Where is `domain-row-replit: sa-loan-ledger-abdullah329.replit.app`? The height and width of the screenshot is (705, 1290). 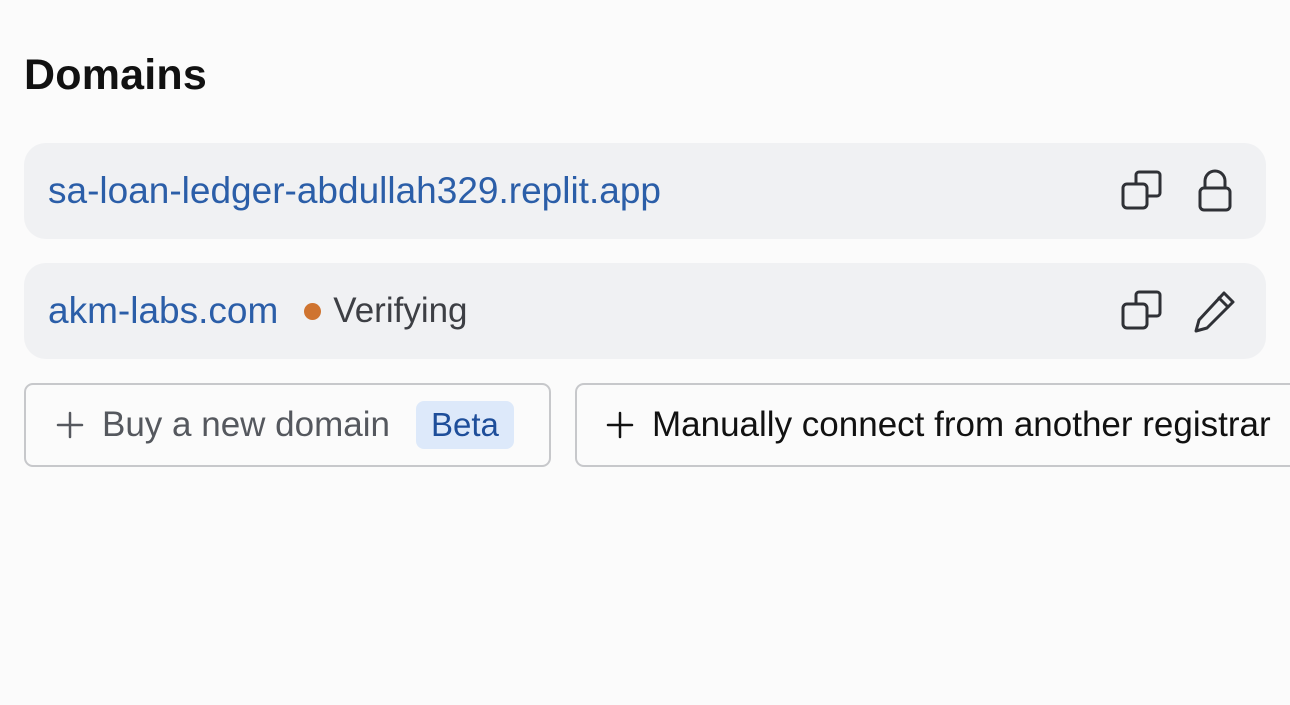
domain-row-replit: sa-loan-ledger-abdullah329.replit.app is located at coordinates (645, 191).